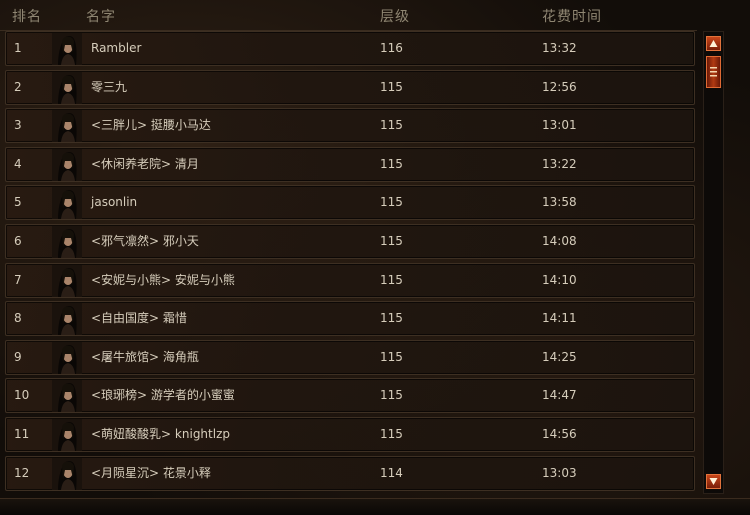 This screenshot has height=515, width=750. I want to click on row-name: <琅琊榜> 游学者的小蜜蜜, so click(163, 395).